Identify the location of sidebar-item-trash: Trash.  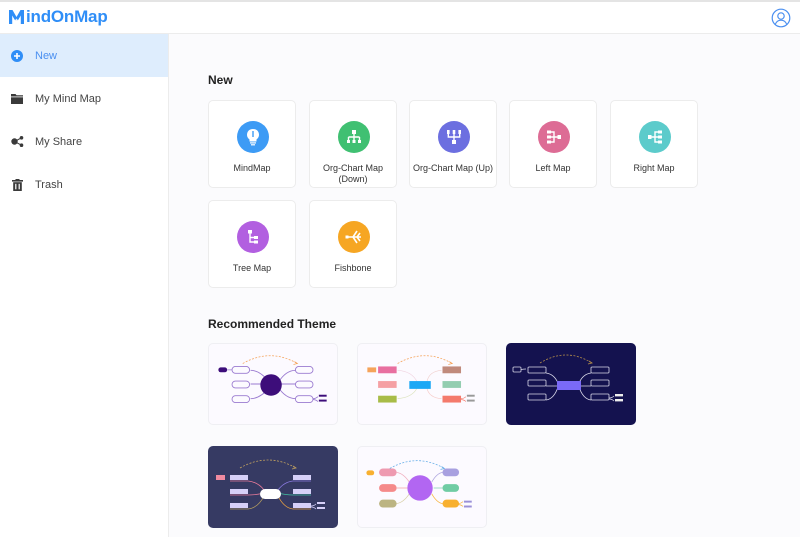
(84, 184).